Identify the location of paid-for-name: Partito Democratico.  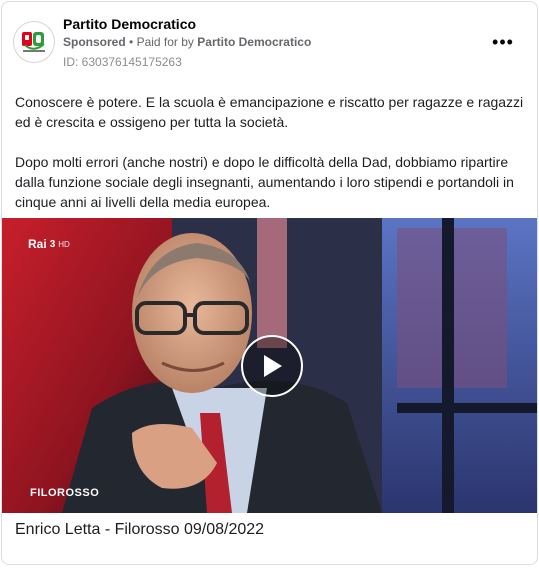
(254, 42).